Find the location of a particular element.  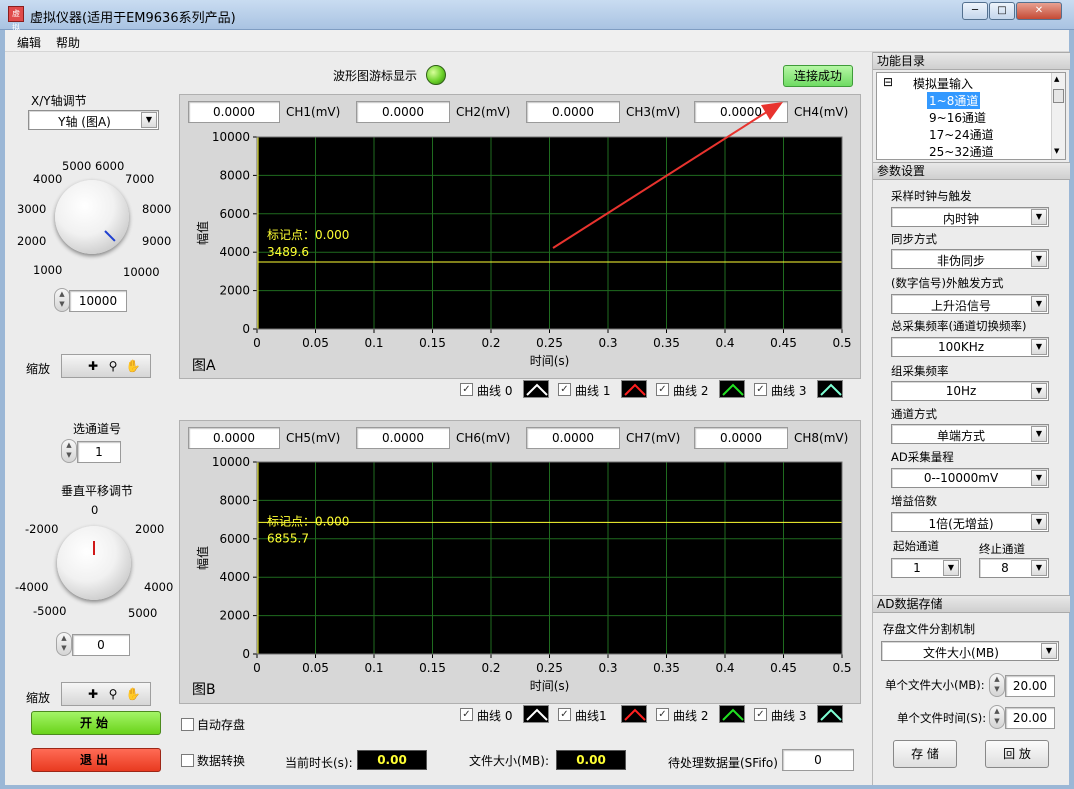

knob-top-tick: 7000 is located at coordinates (140, 179).